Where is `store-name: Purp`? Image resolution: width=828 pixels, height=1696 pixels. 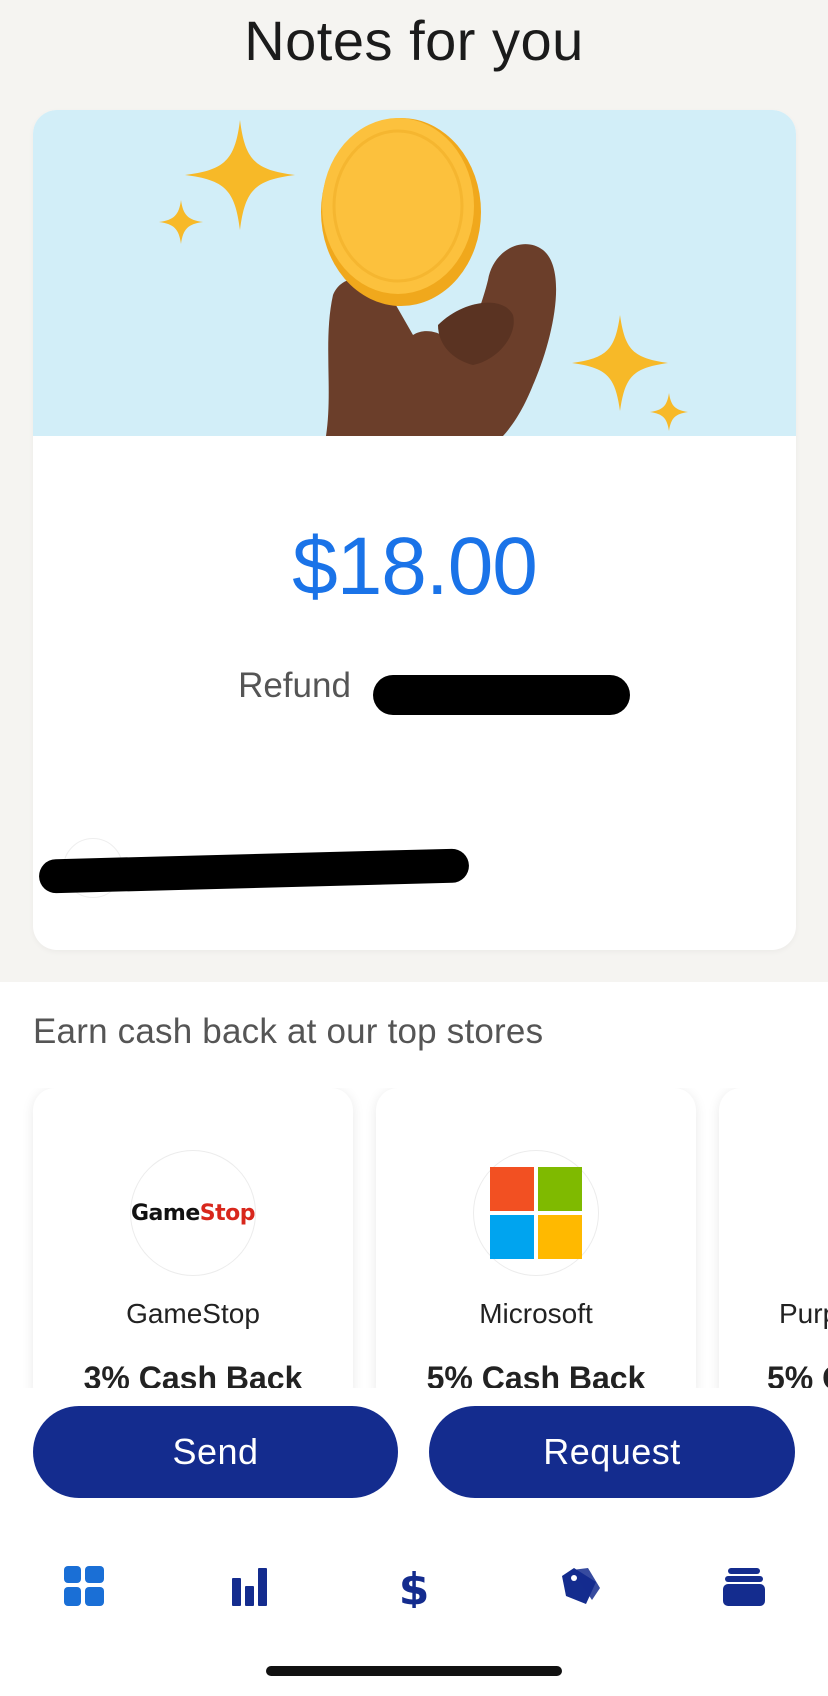
store-name: Purp is located at coordinates (803, 1314).